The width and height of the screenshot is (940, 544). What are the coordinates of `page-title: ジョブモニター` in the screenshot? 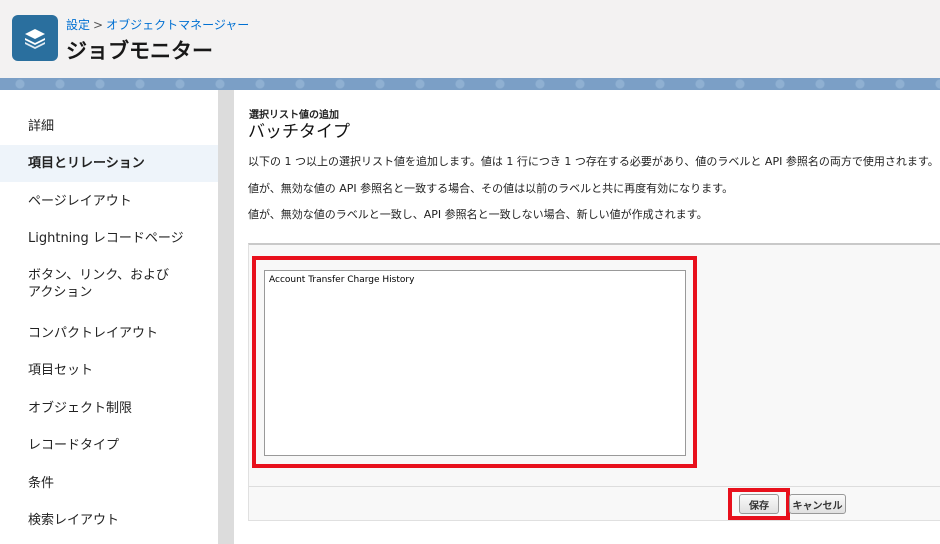 It's located at (139, 51).